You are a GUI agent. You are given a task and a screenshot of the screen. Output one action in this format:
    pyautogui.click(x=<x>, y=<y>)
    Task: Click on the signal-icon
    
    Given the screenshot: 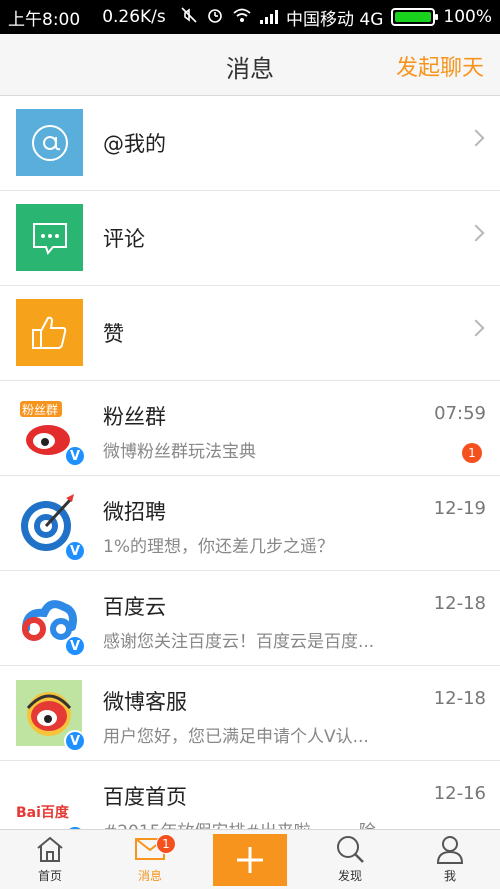 What is the action you would take?
    pyautogui.click(x=268, y=17)
    